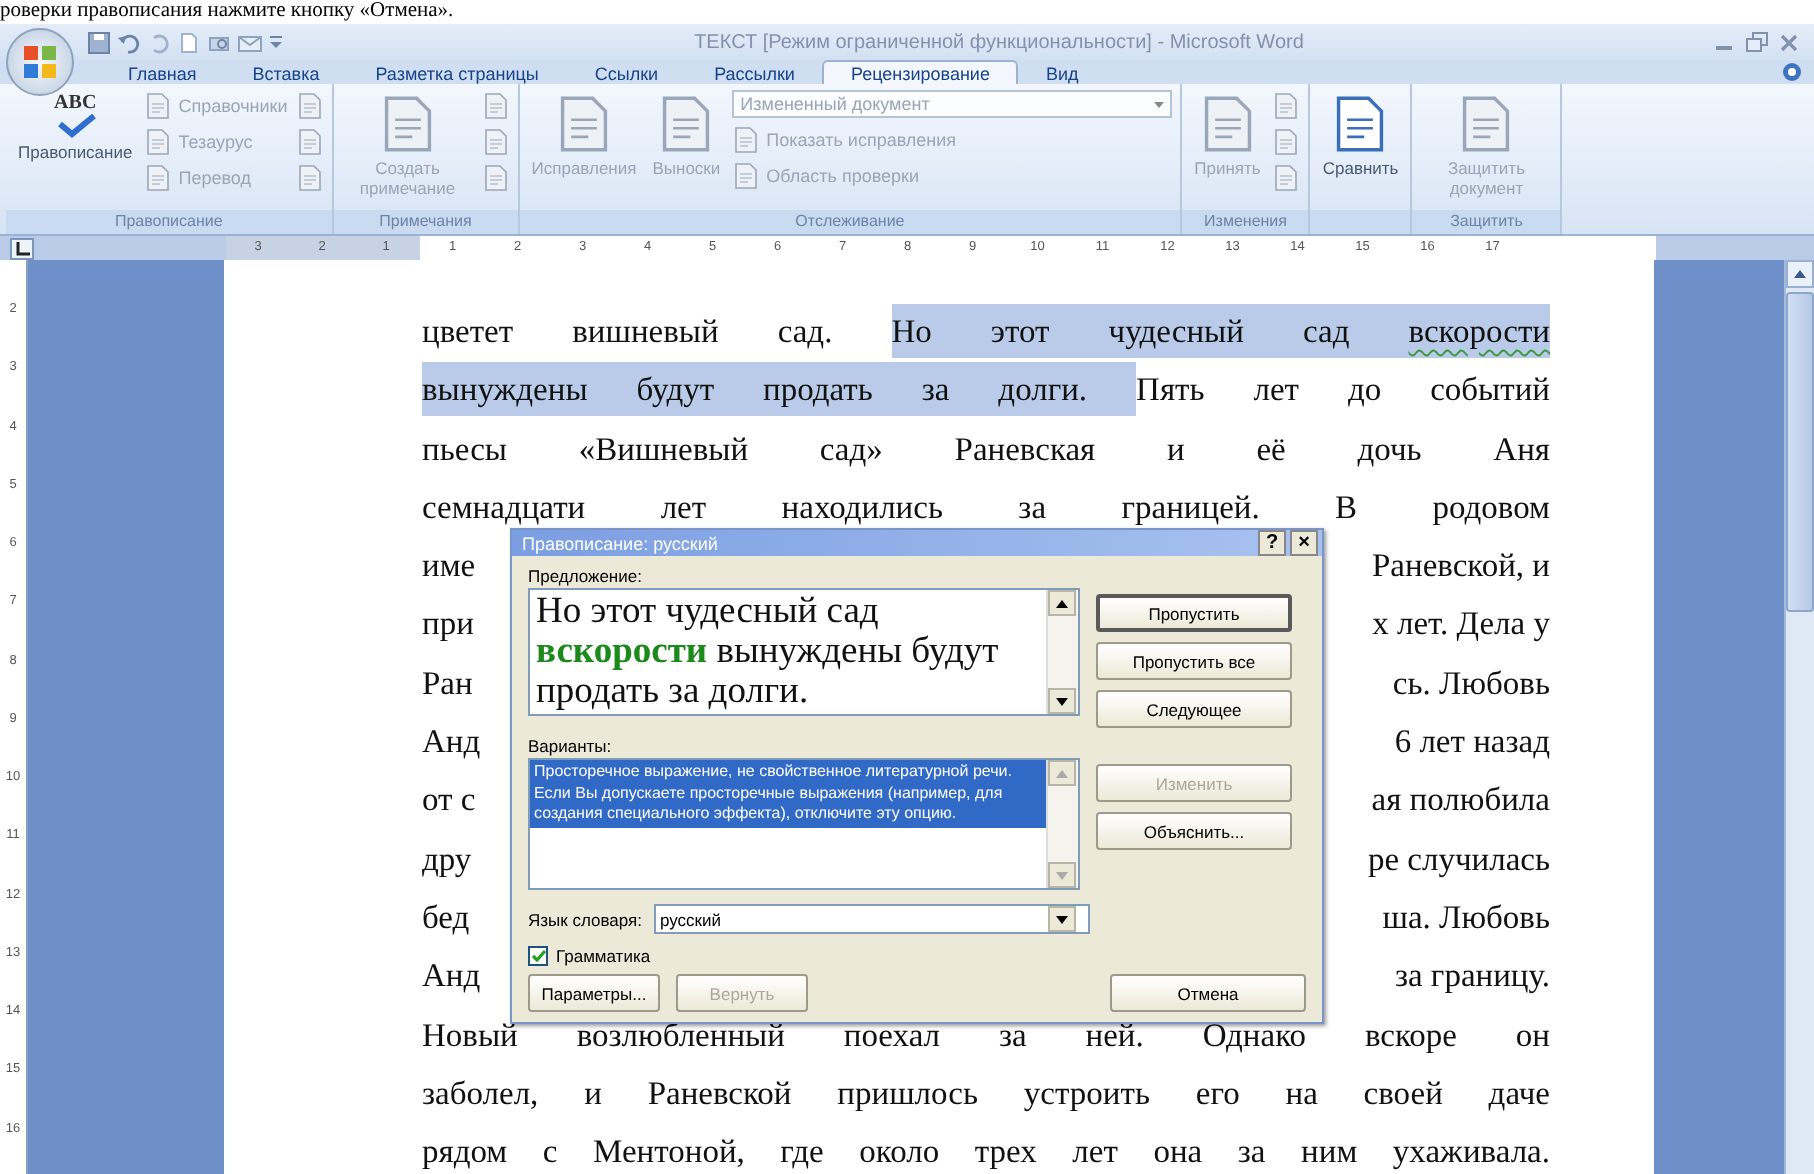  I want to click on ribbon-tab: Главная, so click(162, 72).